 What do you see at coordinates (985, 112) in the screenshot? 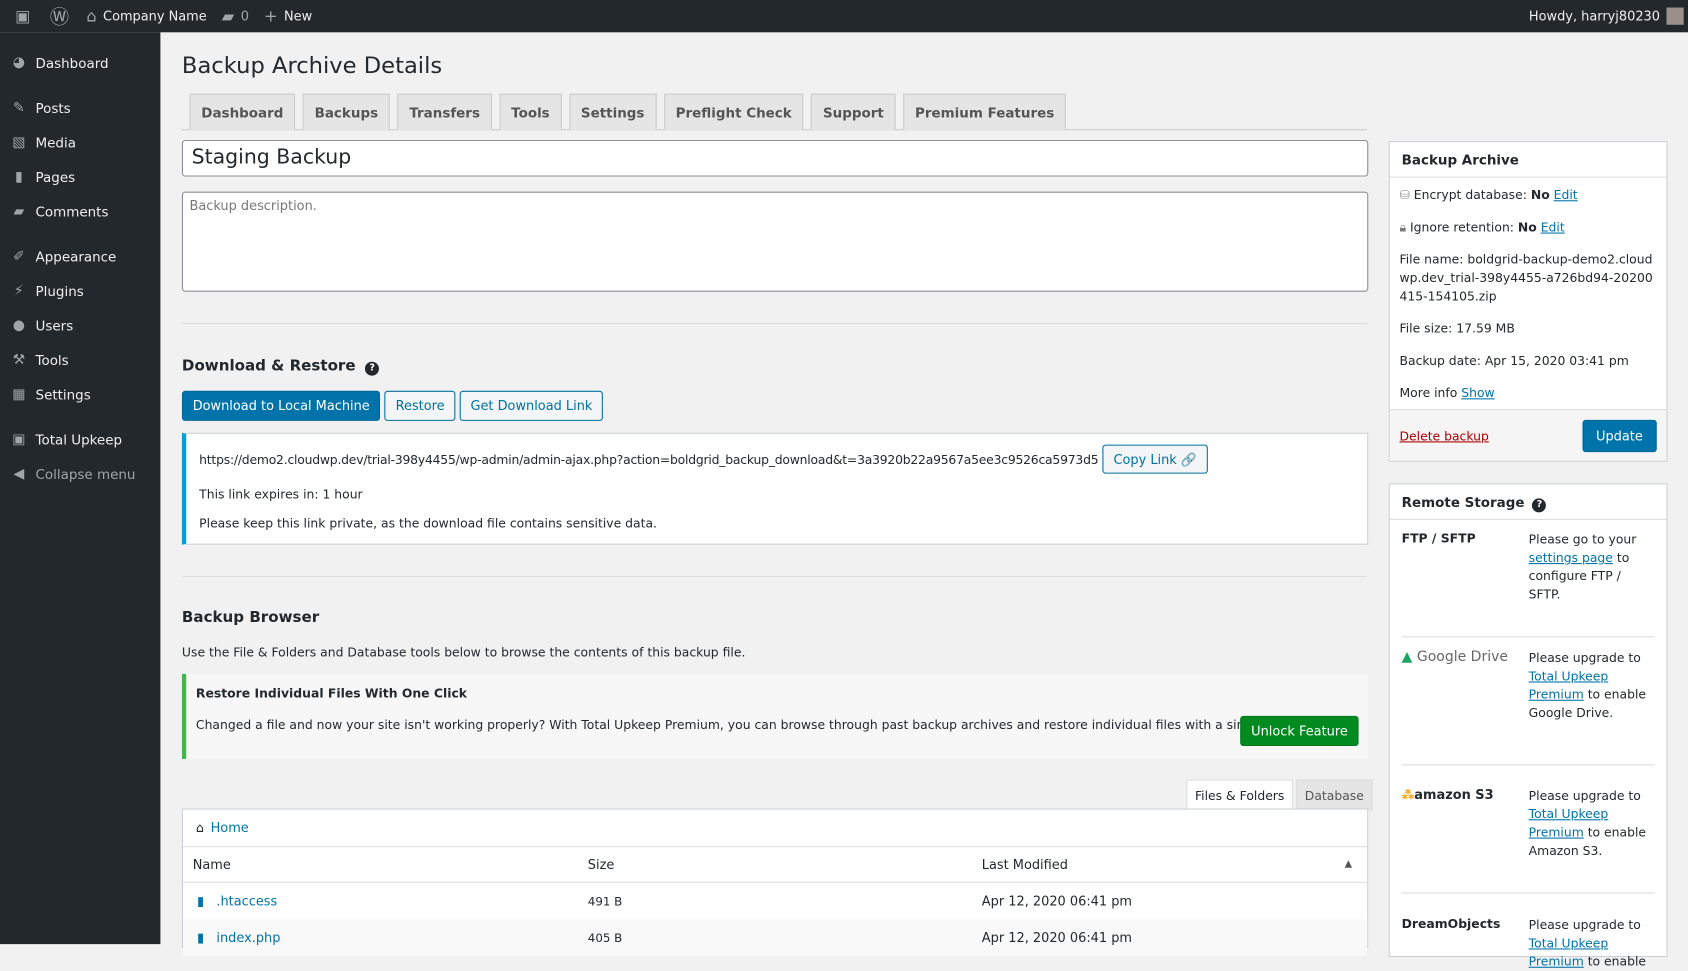
I see `tab-premium-features: Premium Features` at bounding box center [985, 112].